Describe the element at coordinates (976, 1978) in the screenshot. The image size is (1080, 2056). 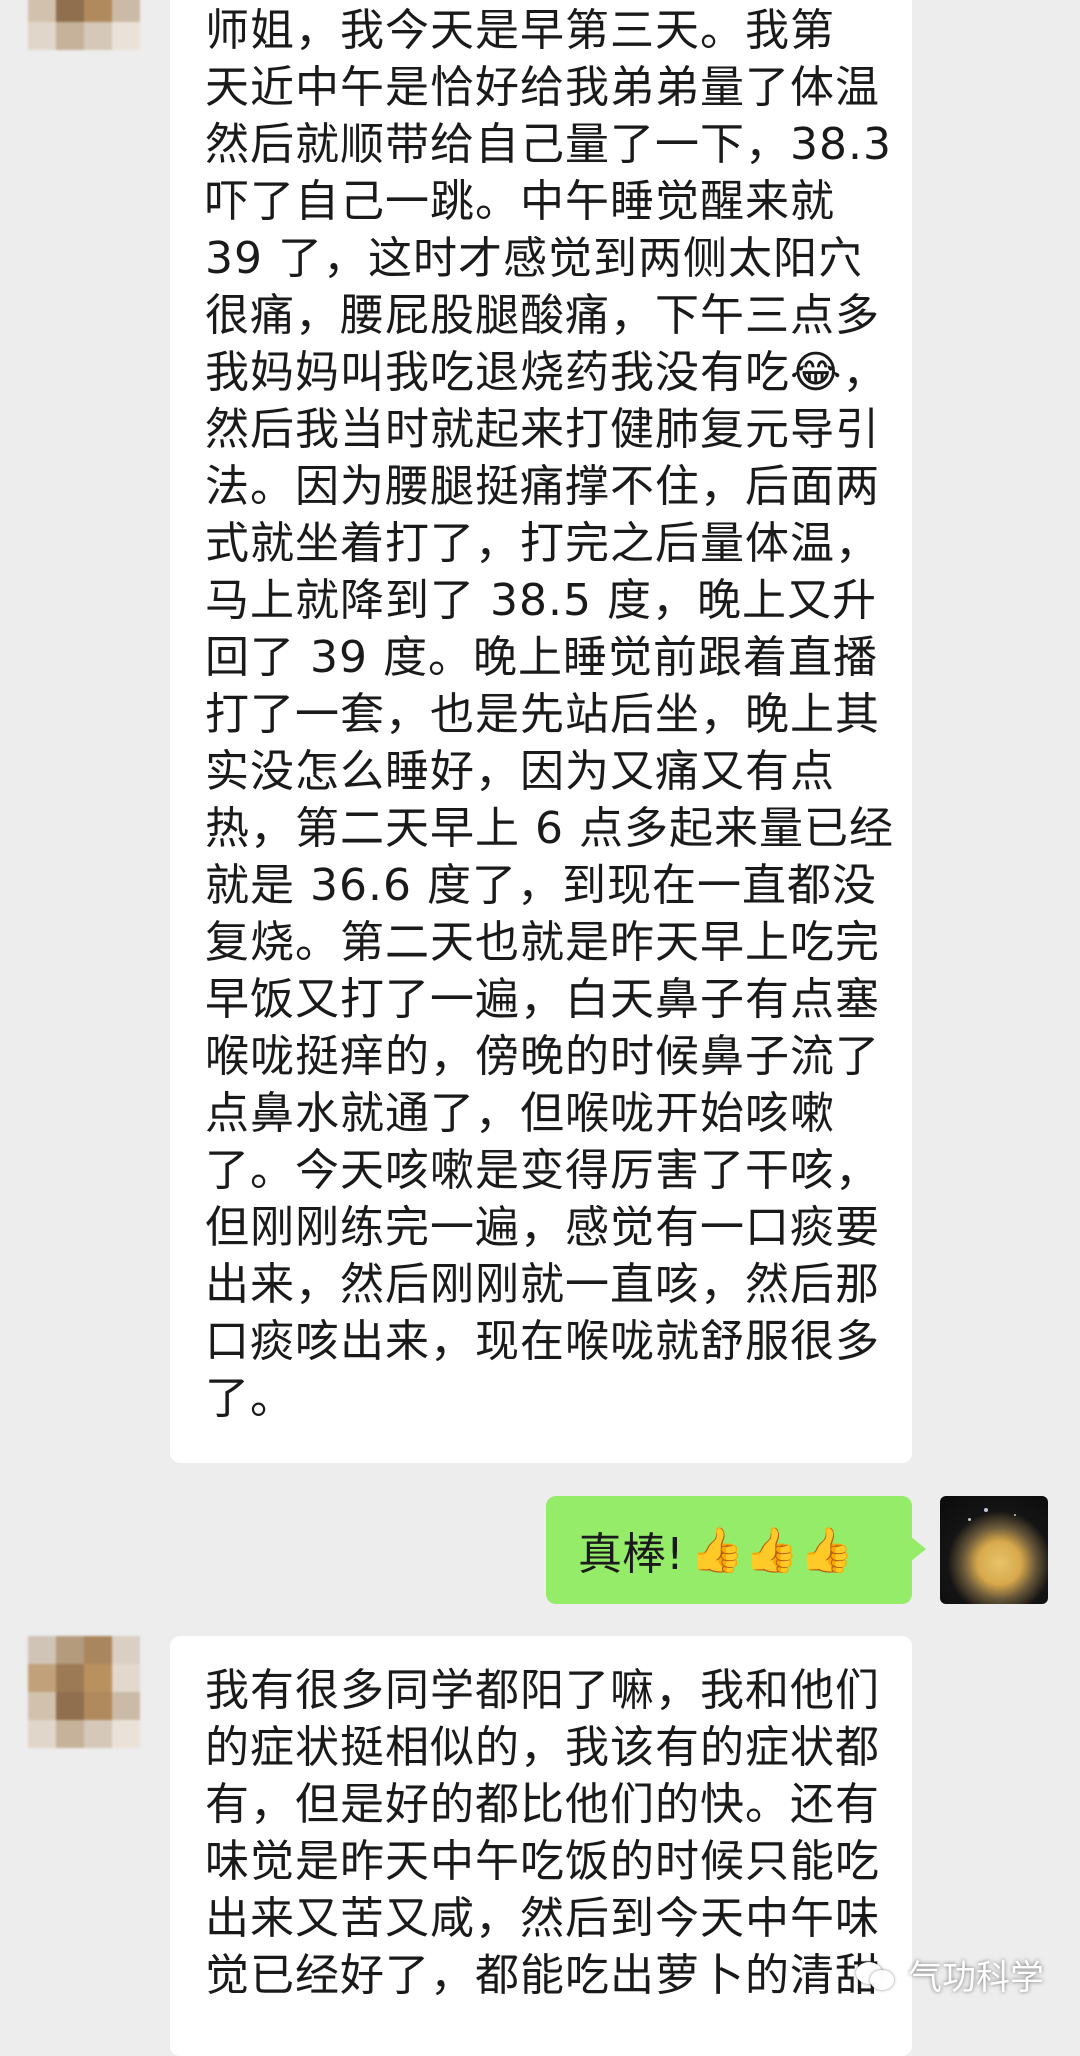
I see `watermark-text: 气功科学` at that location.